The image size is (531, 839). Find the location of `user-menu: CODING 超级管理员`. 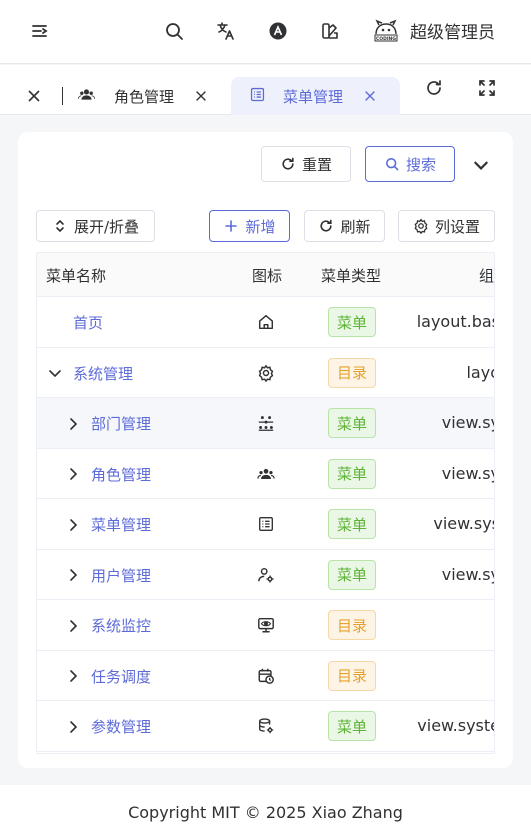

user-menu: CODING 超级管理员 is located at coordinates (432, 30).